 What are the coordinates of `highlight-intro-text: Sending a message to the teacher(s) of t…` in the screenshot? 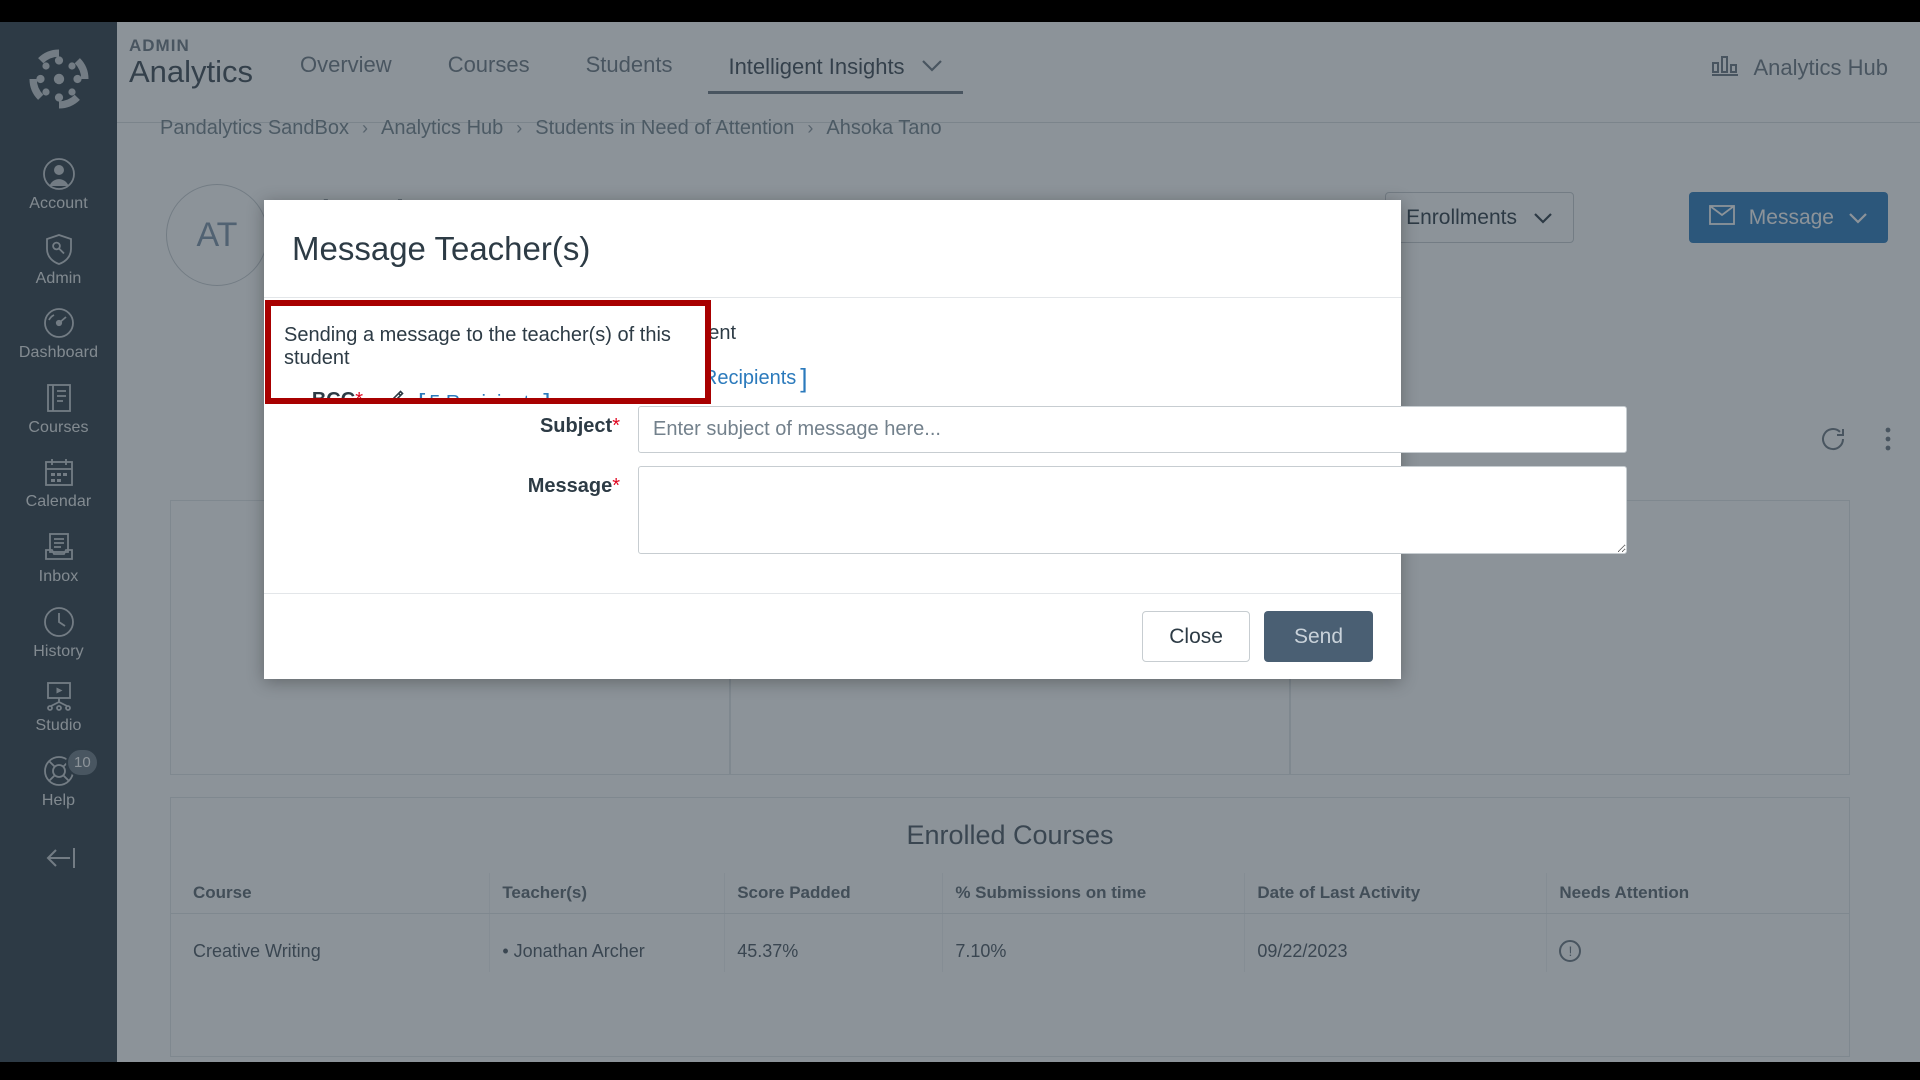 It's located at (477, 346).